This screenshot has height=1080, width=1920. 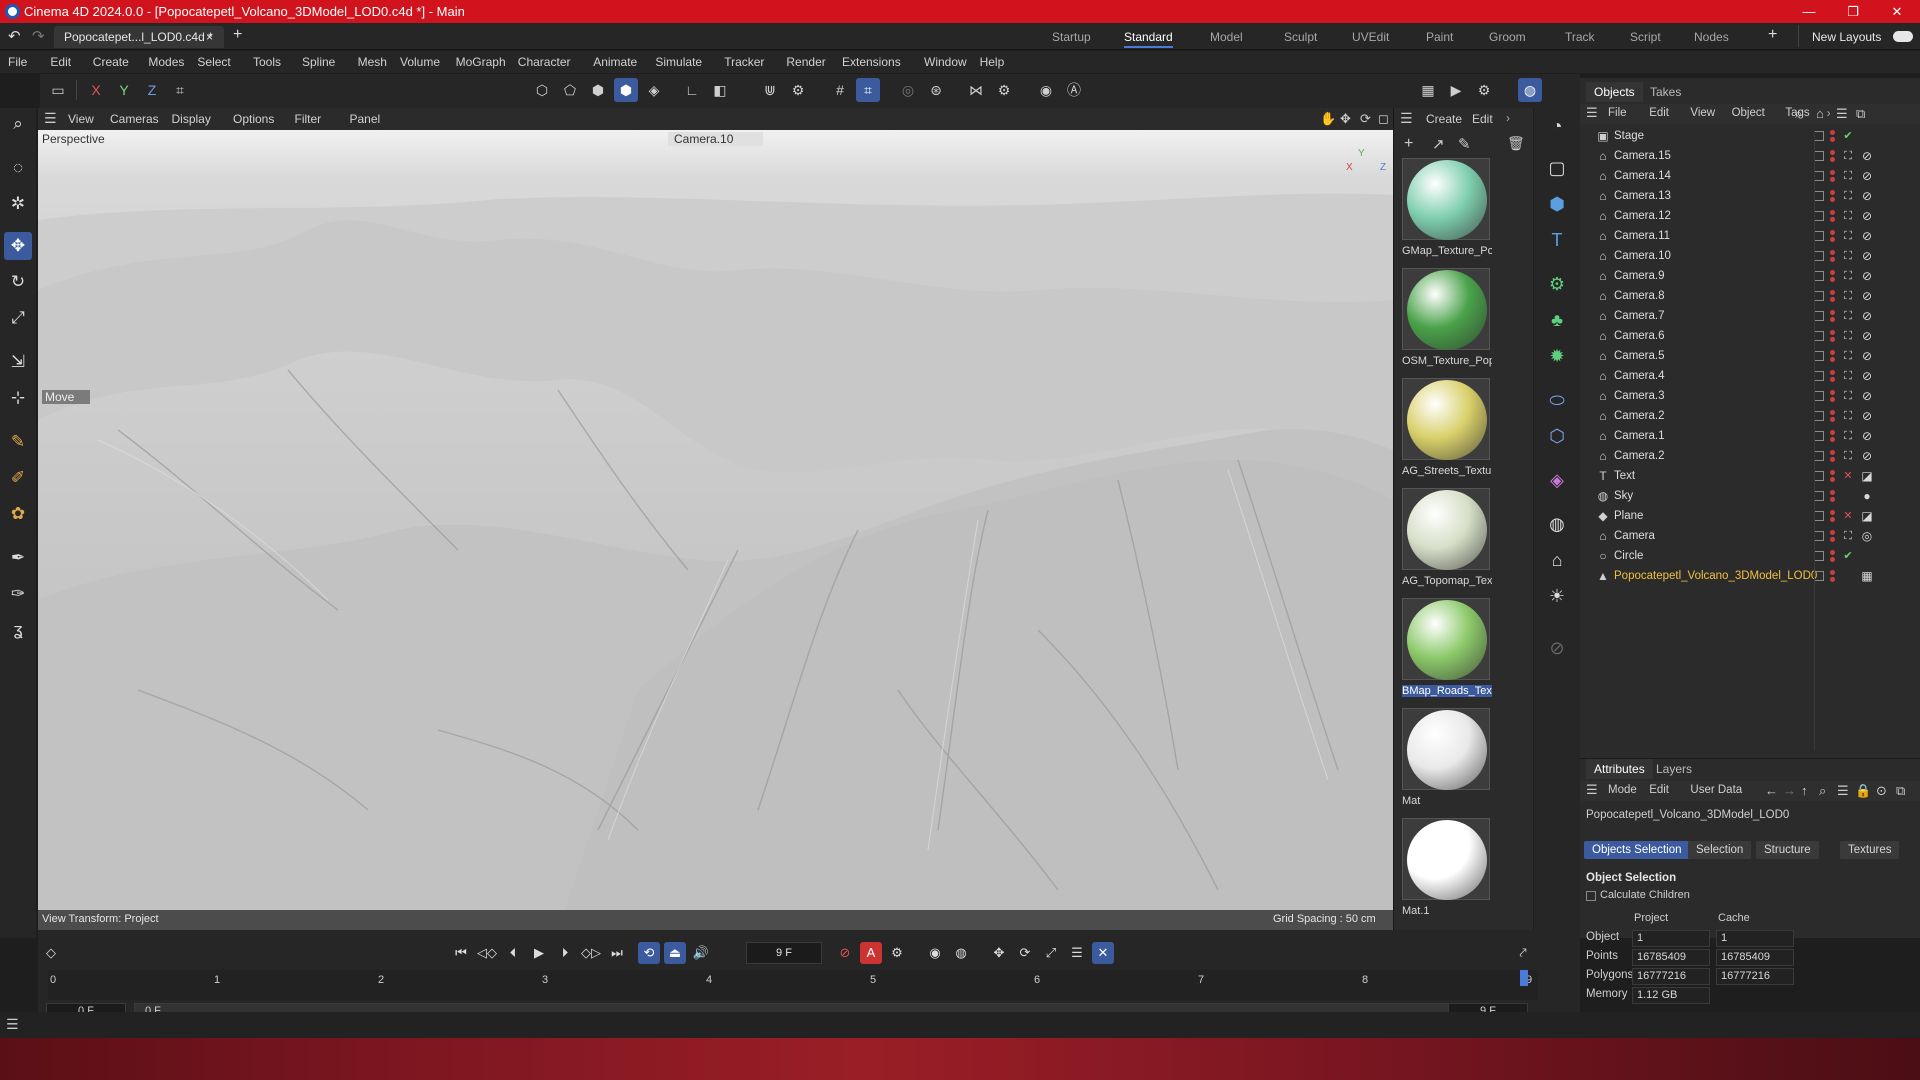 What do you see at coordinates (1881, 791) in the screenshot?
I see `target-icon: ⊙` at bounding box center [1881, 791].